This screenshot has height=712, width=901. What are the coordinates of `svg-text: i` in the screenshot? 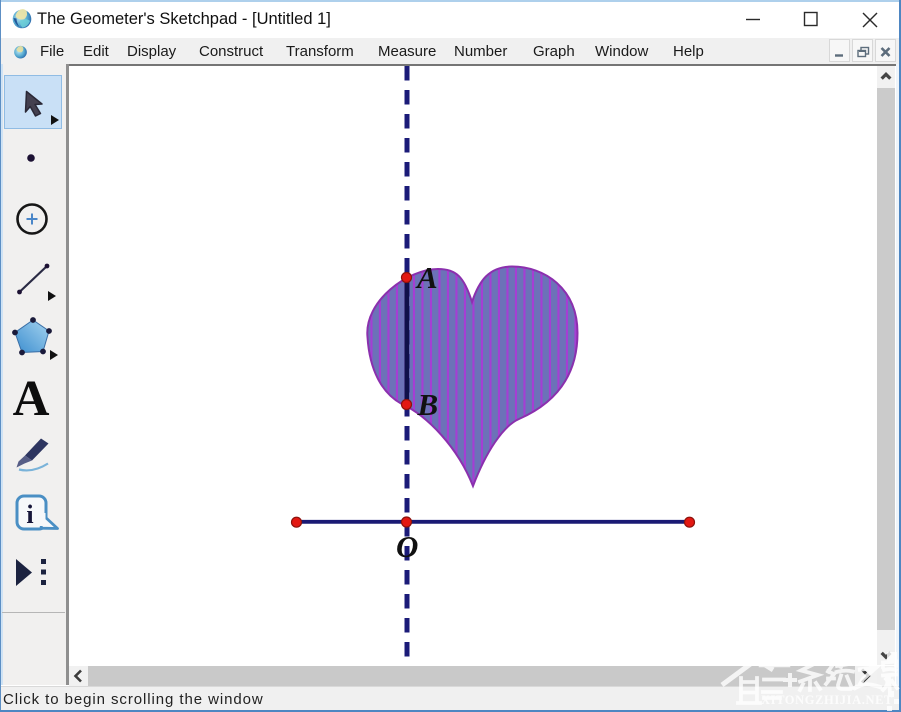 It's located at (29, 514).